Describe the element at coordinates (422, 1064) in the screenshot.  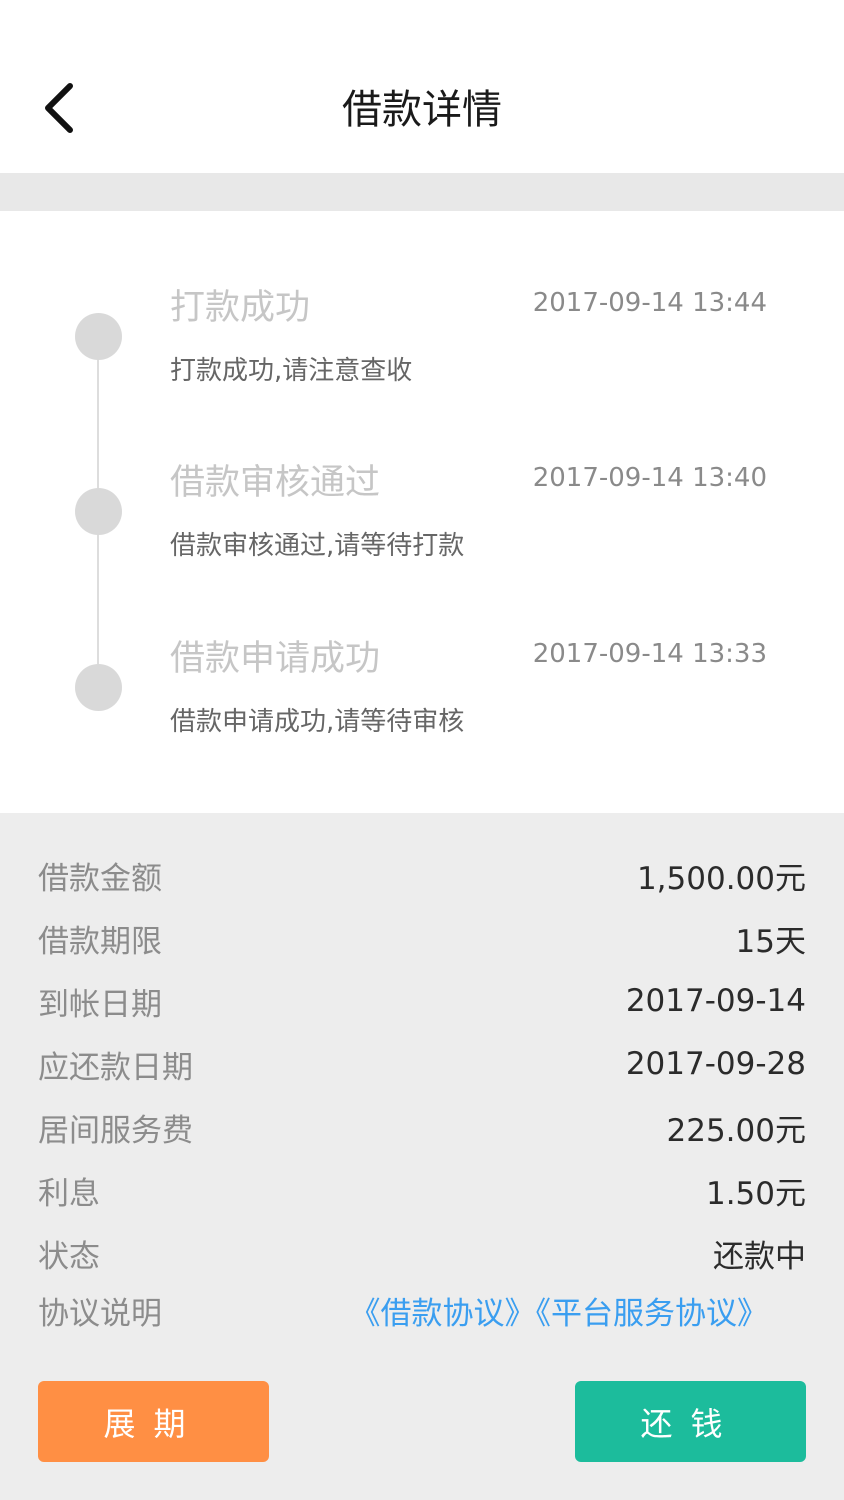
I see `row-due-date: 应还款日期 2017-09-28` at that location.